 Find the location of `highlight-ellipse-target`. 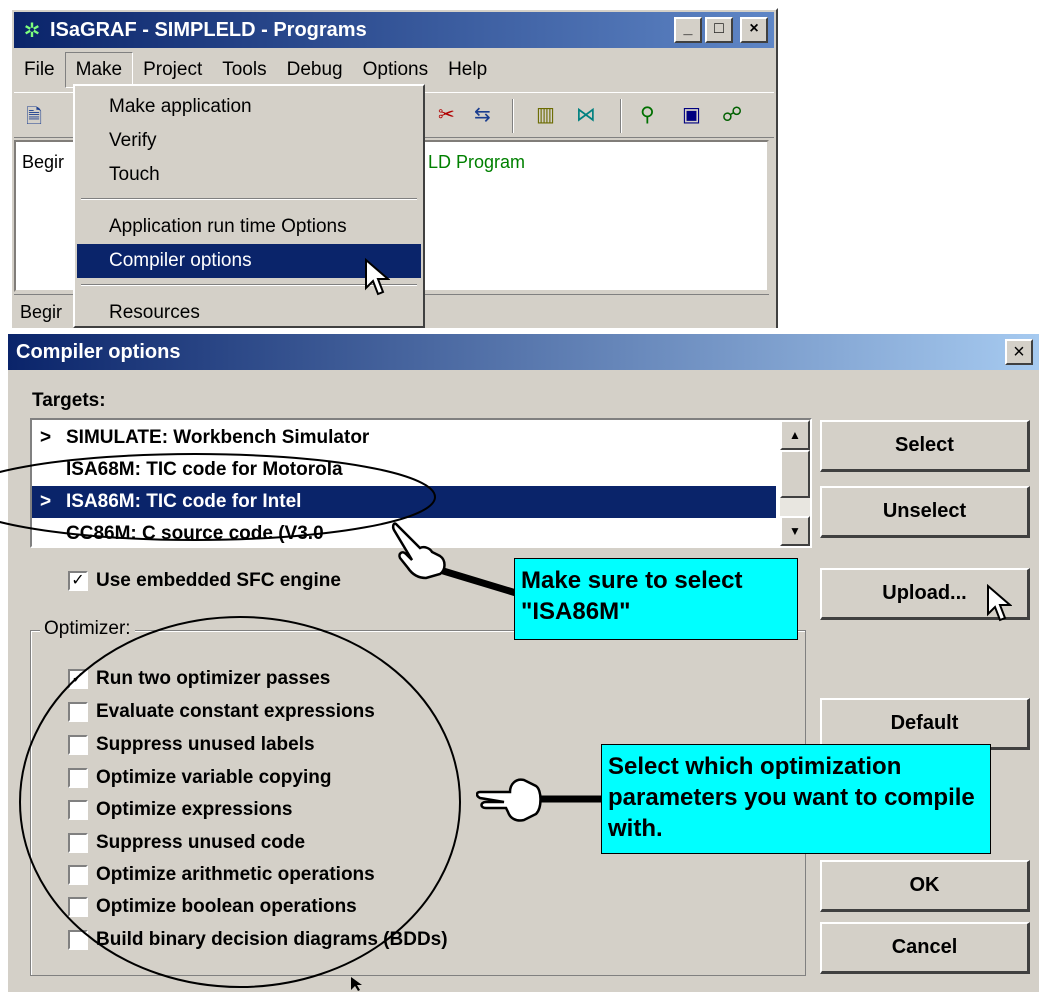

highlight-ellipse-target is located at coordinates (218, 497).